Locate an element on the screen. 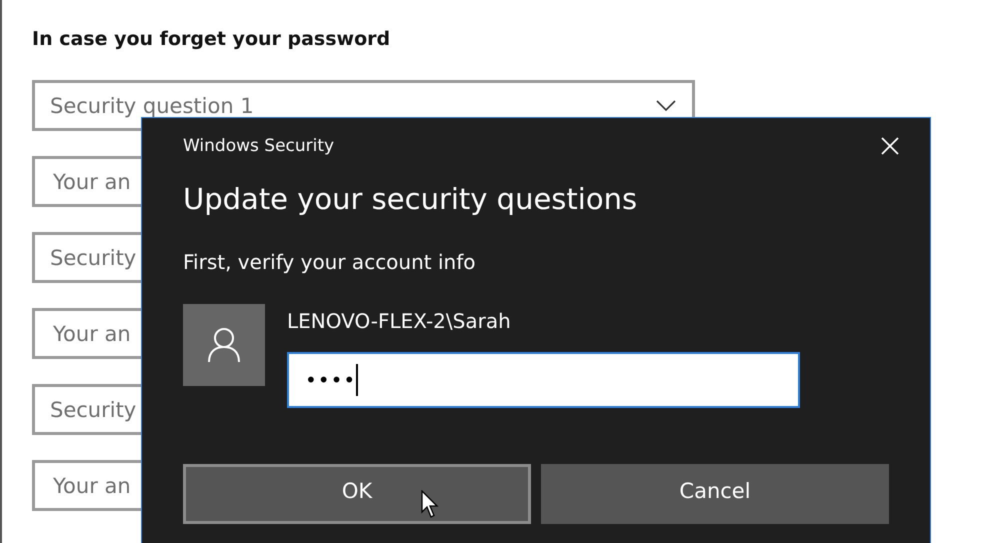  mouse-cursor-icon is located at coordinates (430, 504).